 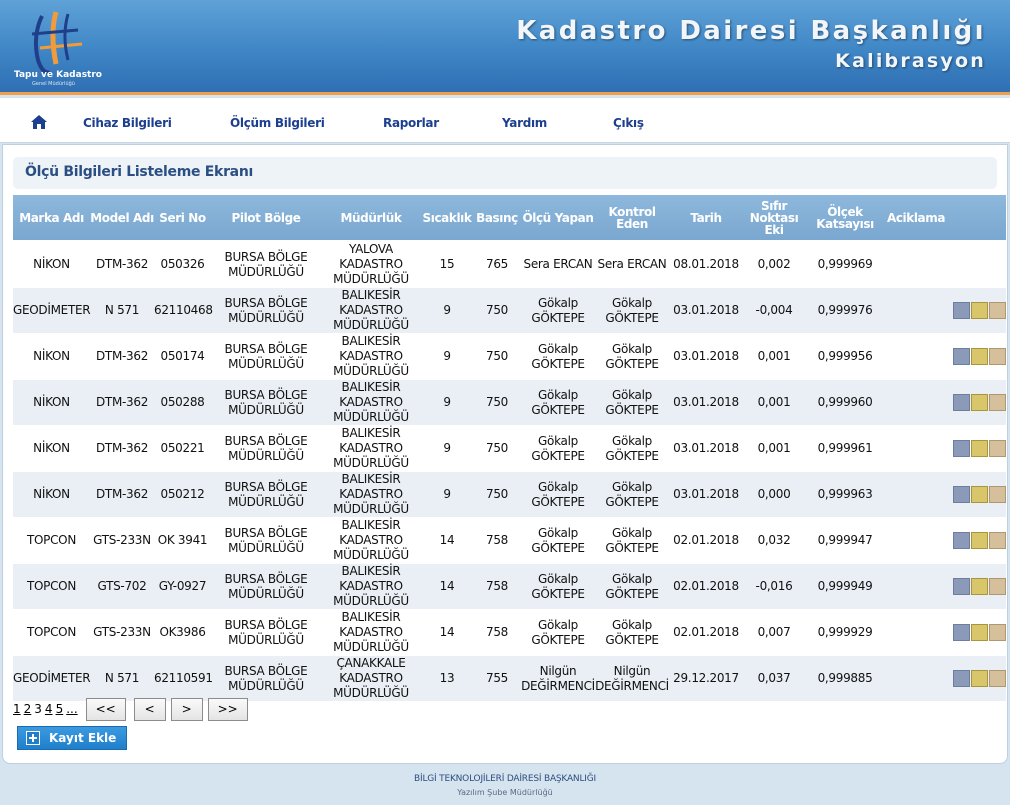 What do you see at coordinates (149, 709) in the screenshot?
I see `prev-page-button: <` at bounding box center [149, 709].